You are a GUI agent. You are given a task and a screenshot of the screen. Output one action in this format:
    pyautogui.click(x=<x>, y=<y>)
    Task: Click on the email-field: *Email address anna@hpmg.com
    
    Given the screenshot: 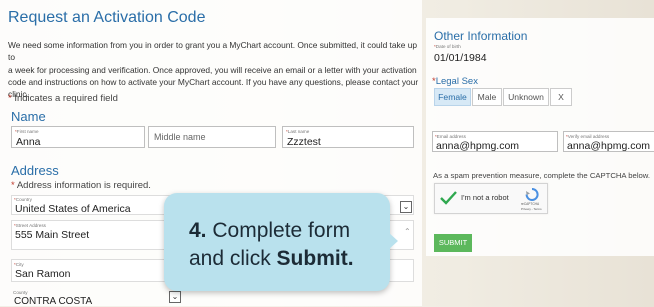 What is the action you would take?
    pyautogui.click(x=495, y=141)
    